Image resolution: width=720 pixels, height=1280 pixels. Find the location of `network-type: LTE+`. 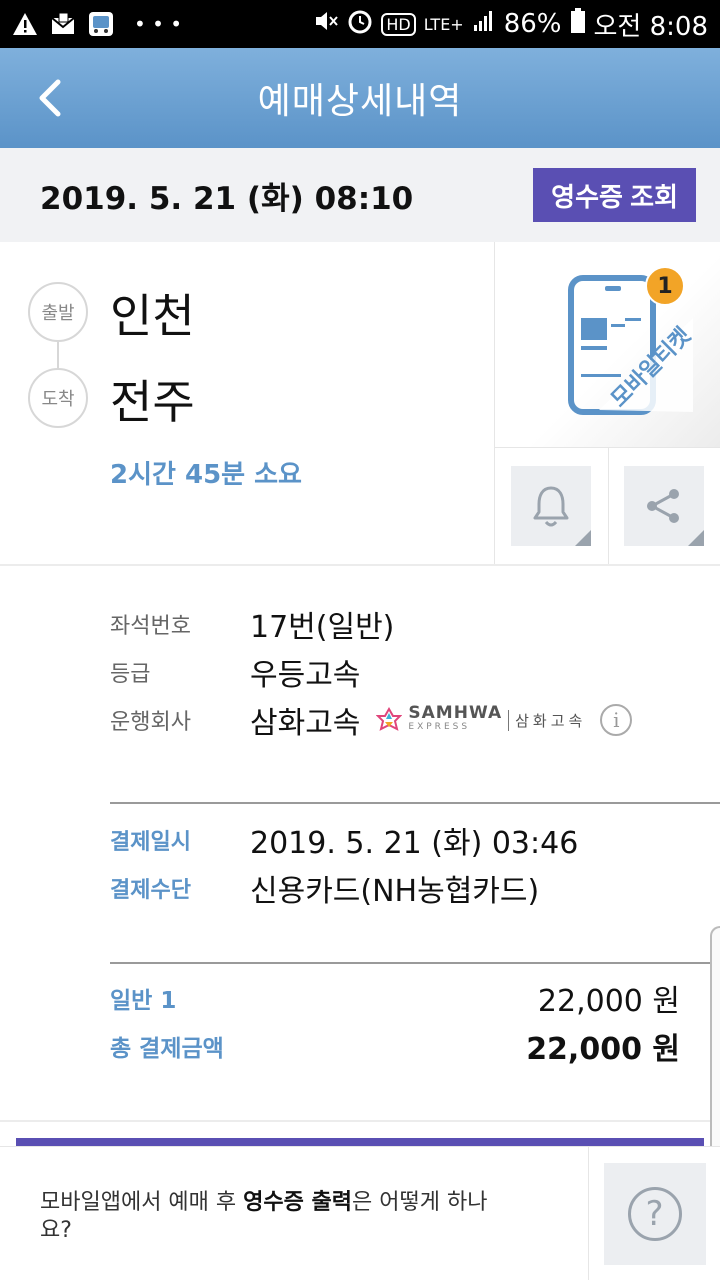

network-type: LTE+ is located at coordinates (443, 24).